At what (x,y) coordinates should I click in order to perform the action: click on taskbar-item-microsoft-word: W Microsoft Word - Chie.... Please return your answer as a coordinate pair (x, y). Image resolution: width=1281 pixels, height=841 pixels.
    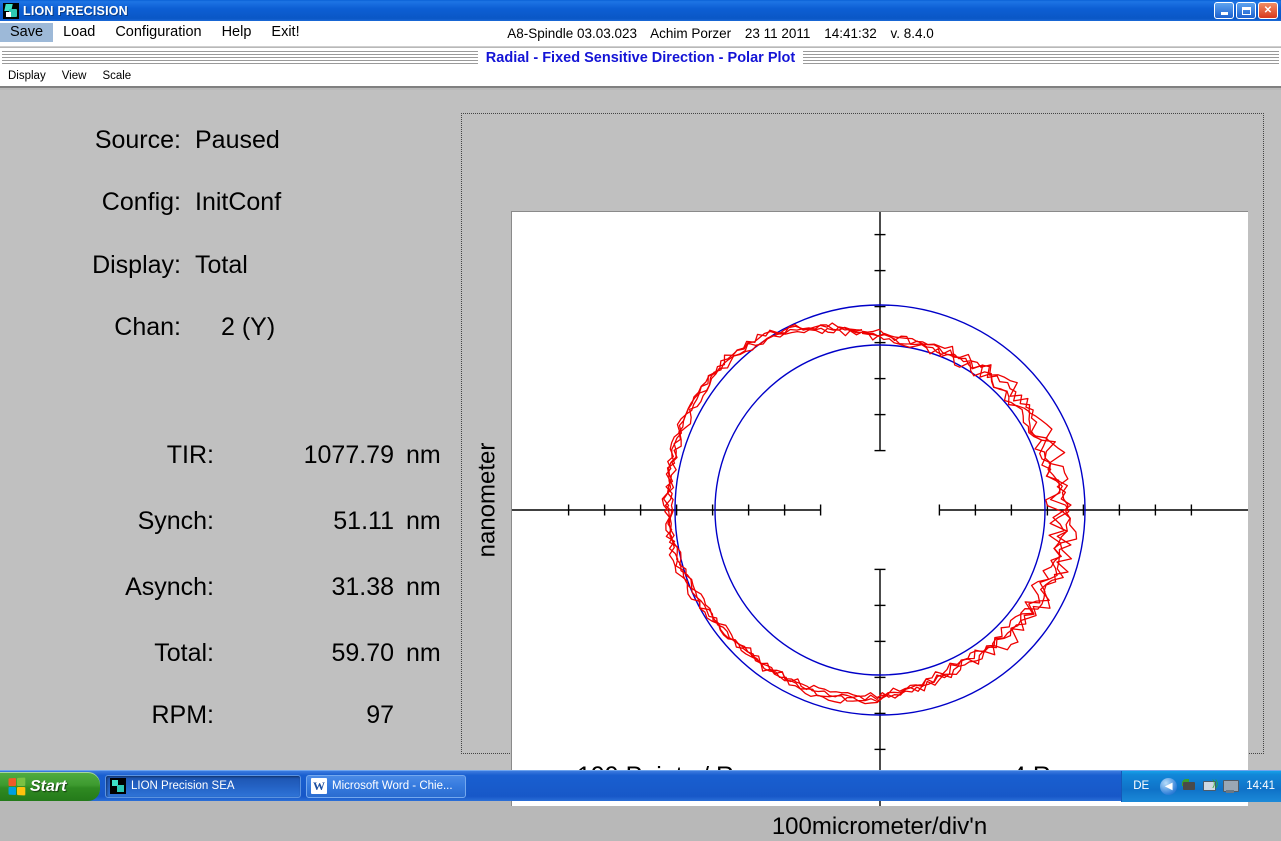
    Looking at the image, I should click on (386, 786).